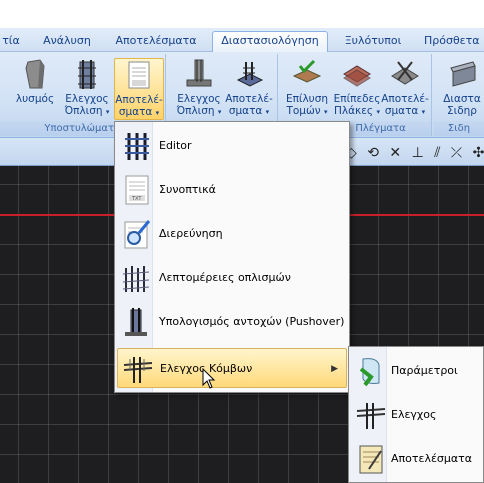 This screenshot has width=484, height=483. Describe the element at coordinates (357, 89) in the screenshot. I see `ribbon-button-flat-slabs: Επίπεδες Πλάκες ▾` at that location.